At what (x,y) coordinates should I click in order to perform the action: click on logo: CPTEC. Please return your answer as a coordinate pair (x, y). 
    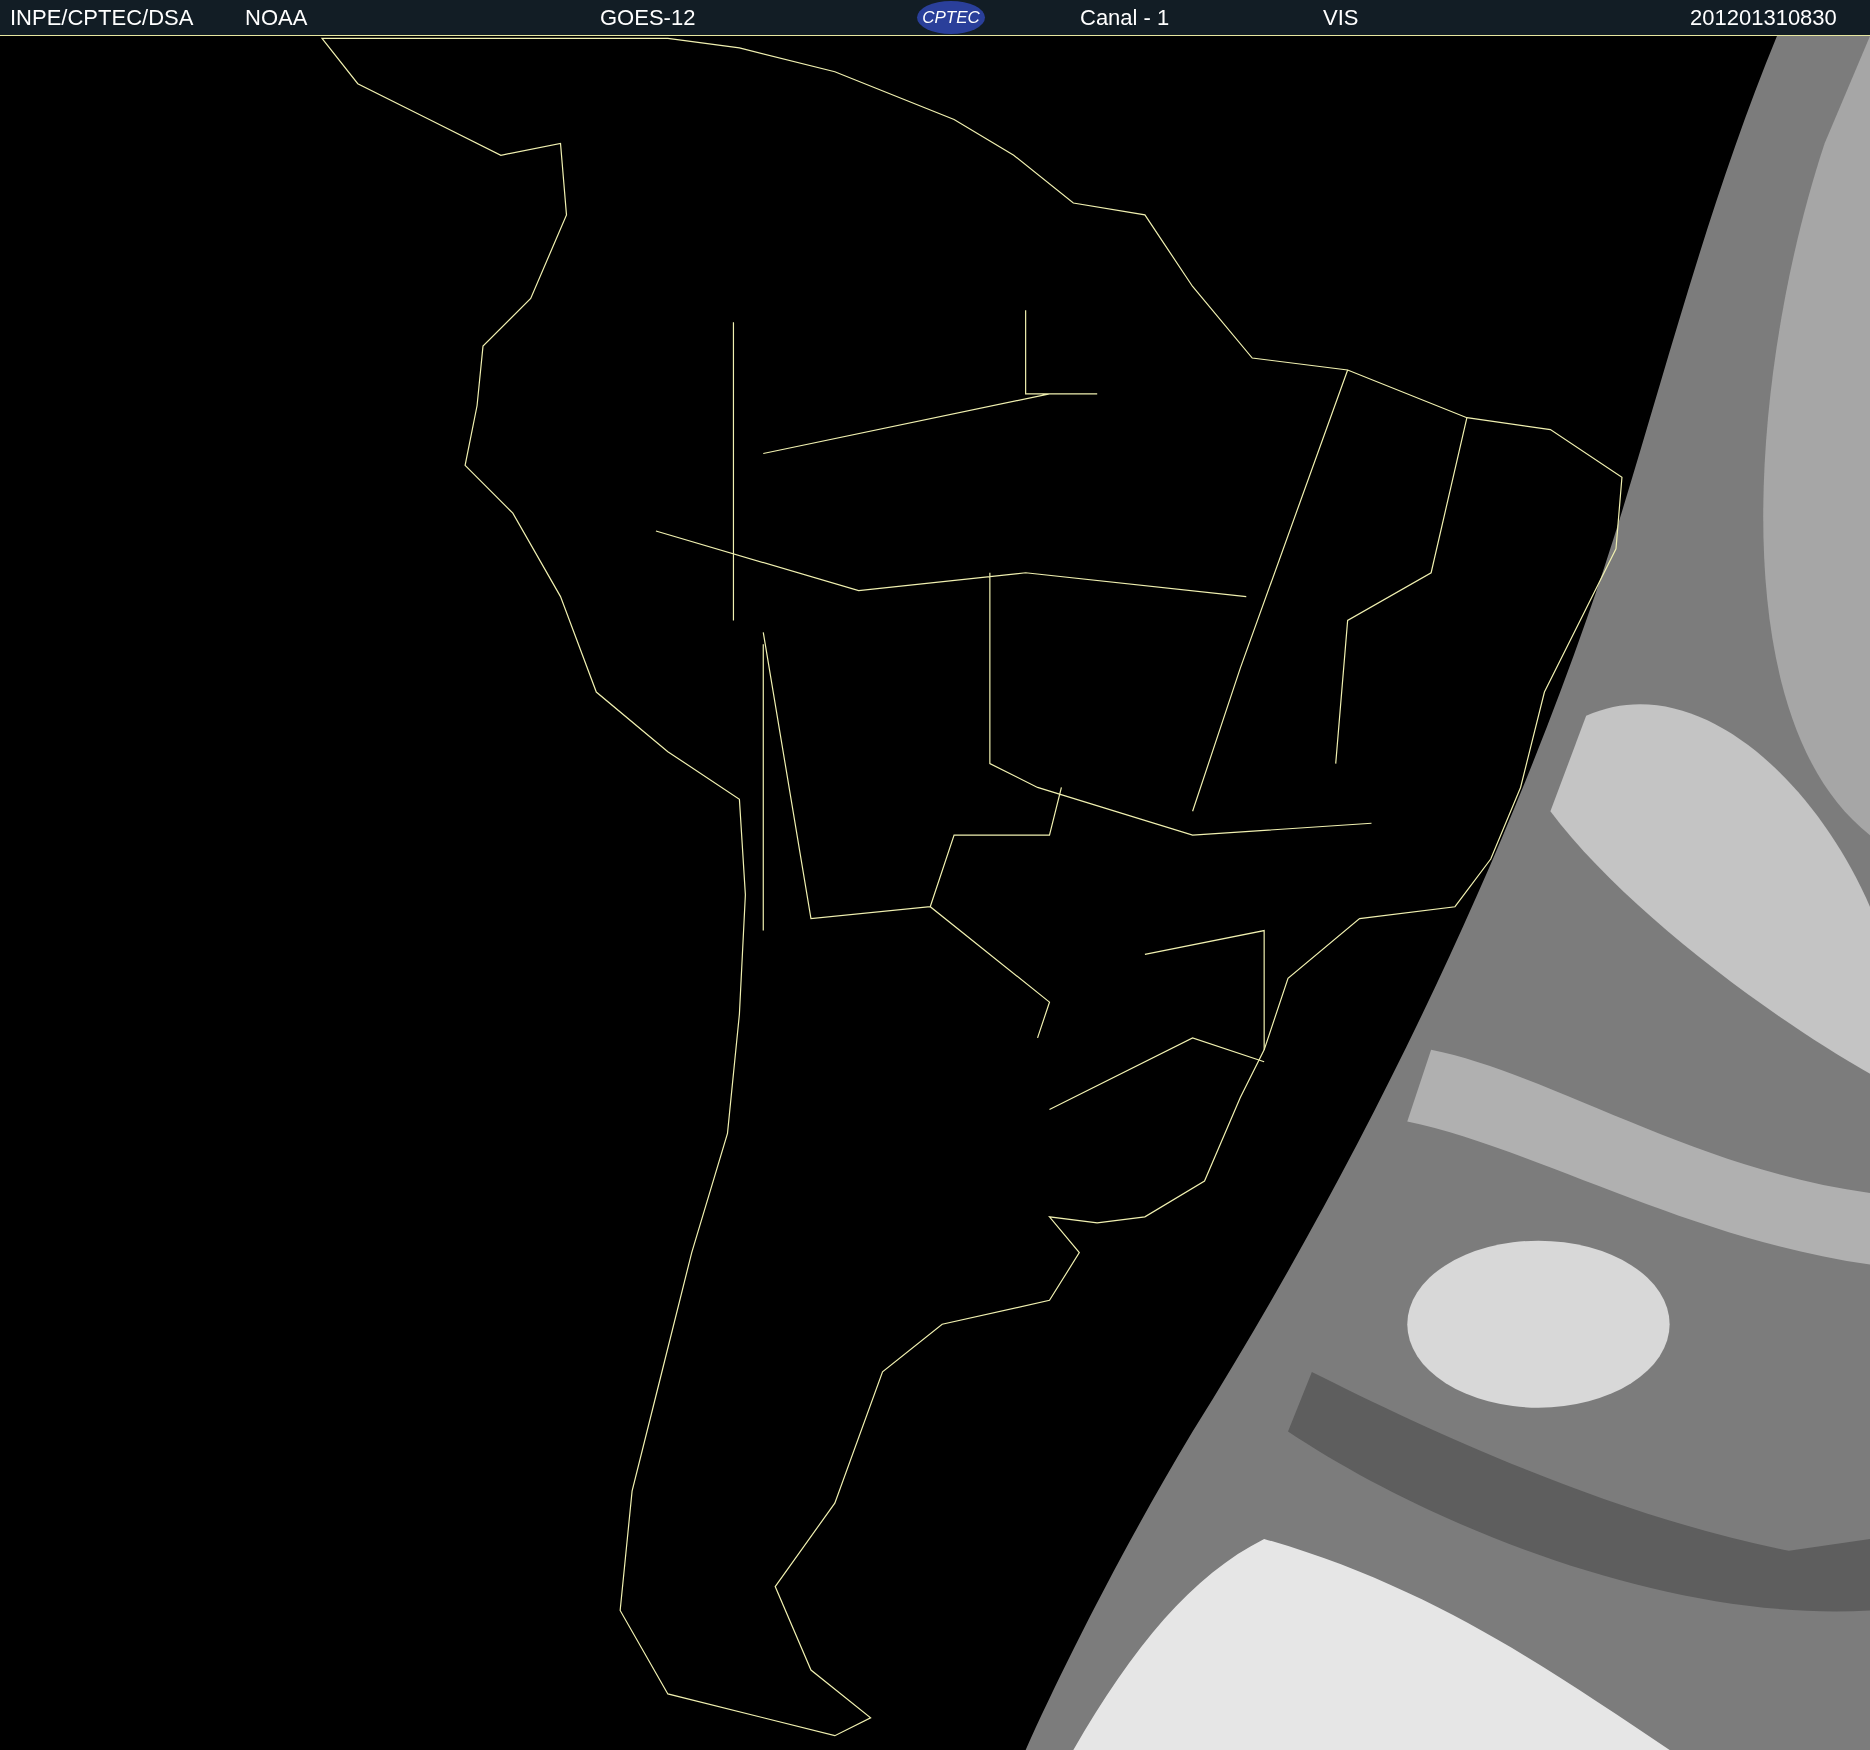
    Looking at the image, I should click on (951, 17).